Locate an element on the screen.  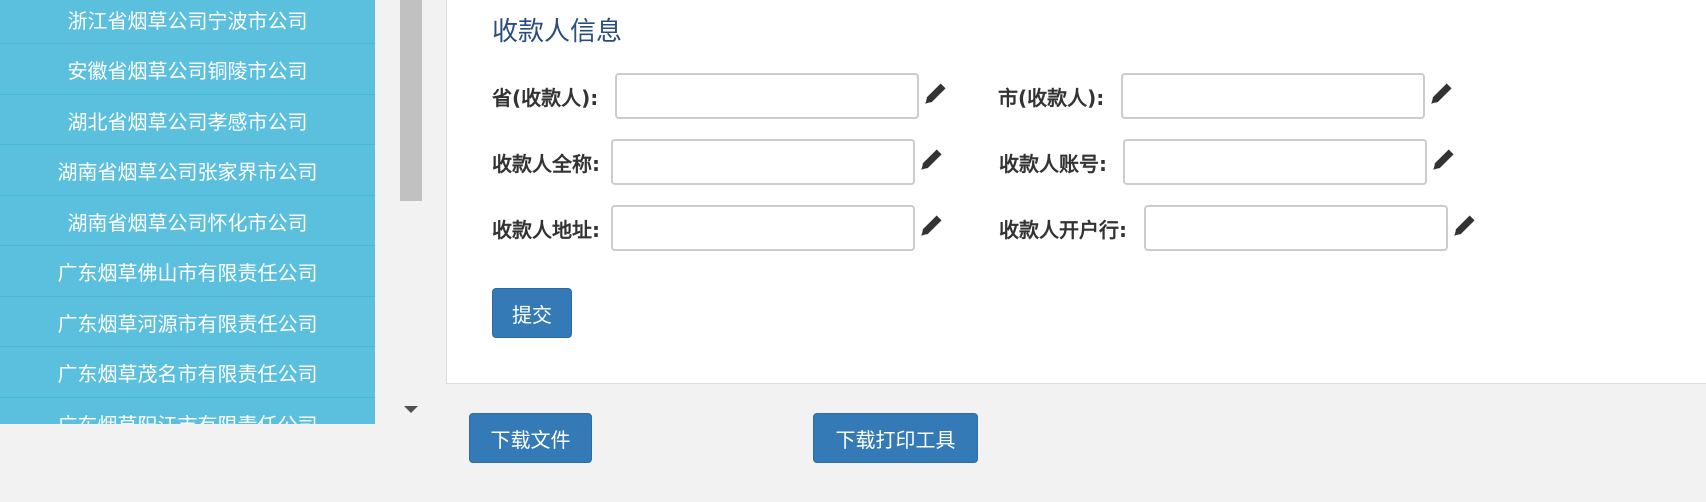
sidebar-item-label: 湖南省烟草公司怀化市公司 is located at coordinates (187, 222).